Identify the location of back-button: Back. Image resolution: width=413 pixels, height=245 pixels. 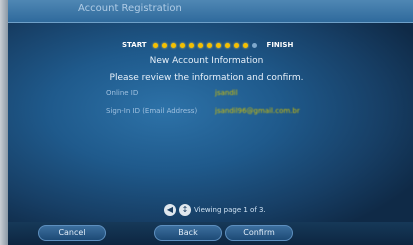
(188, 233).